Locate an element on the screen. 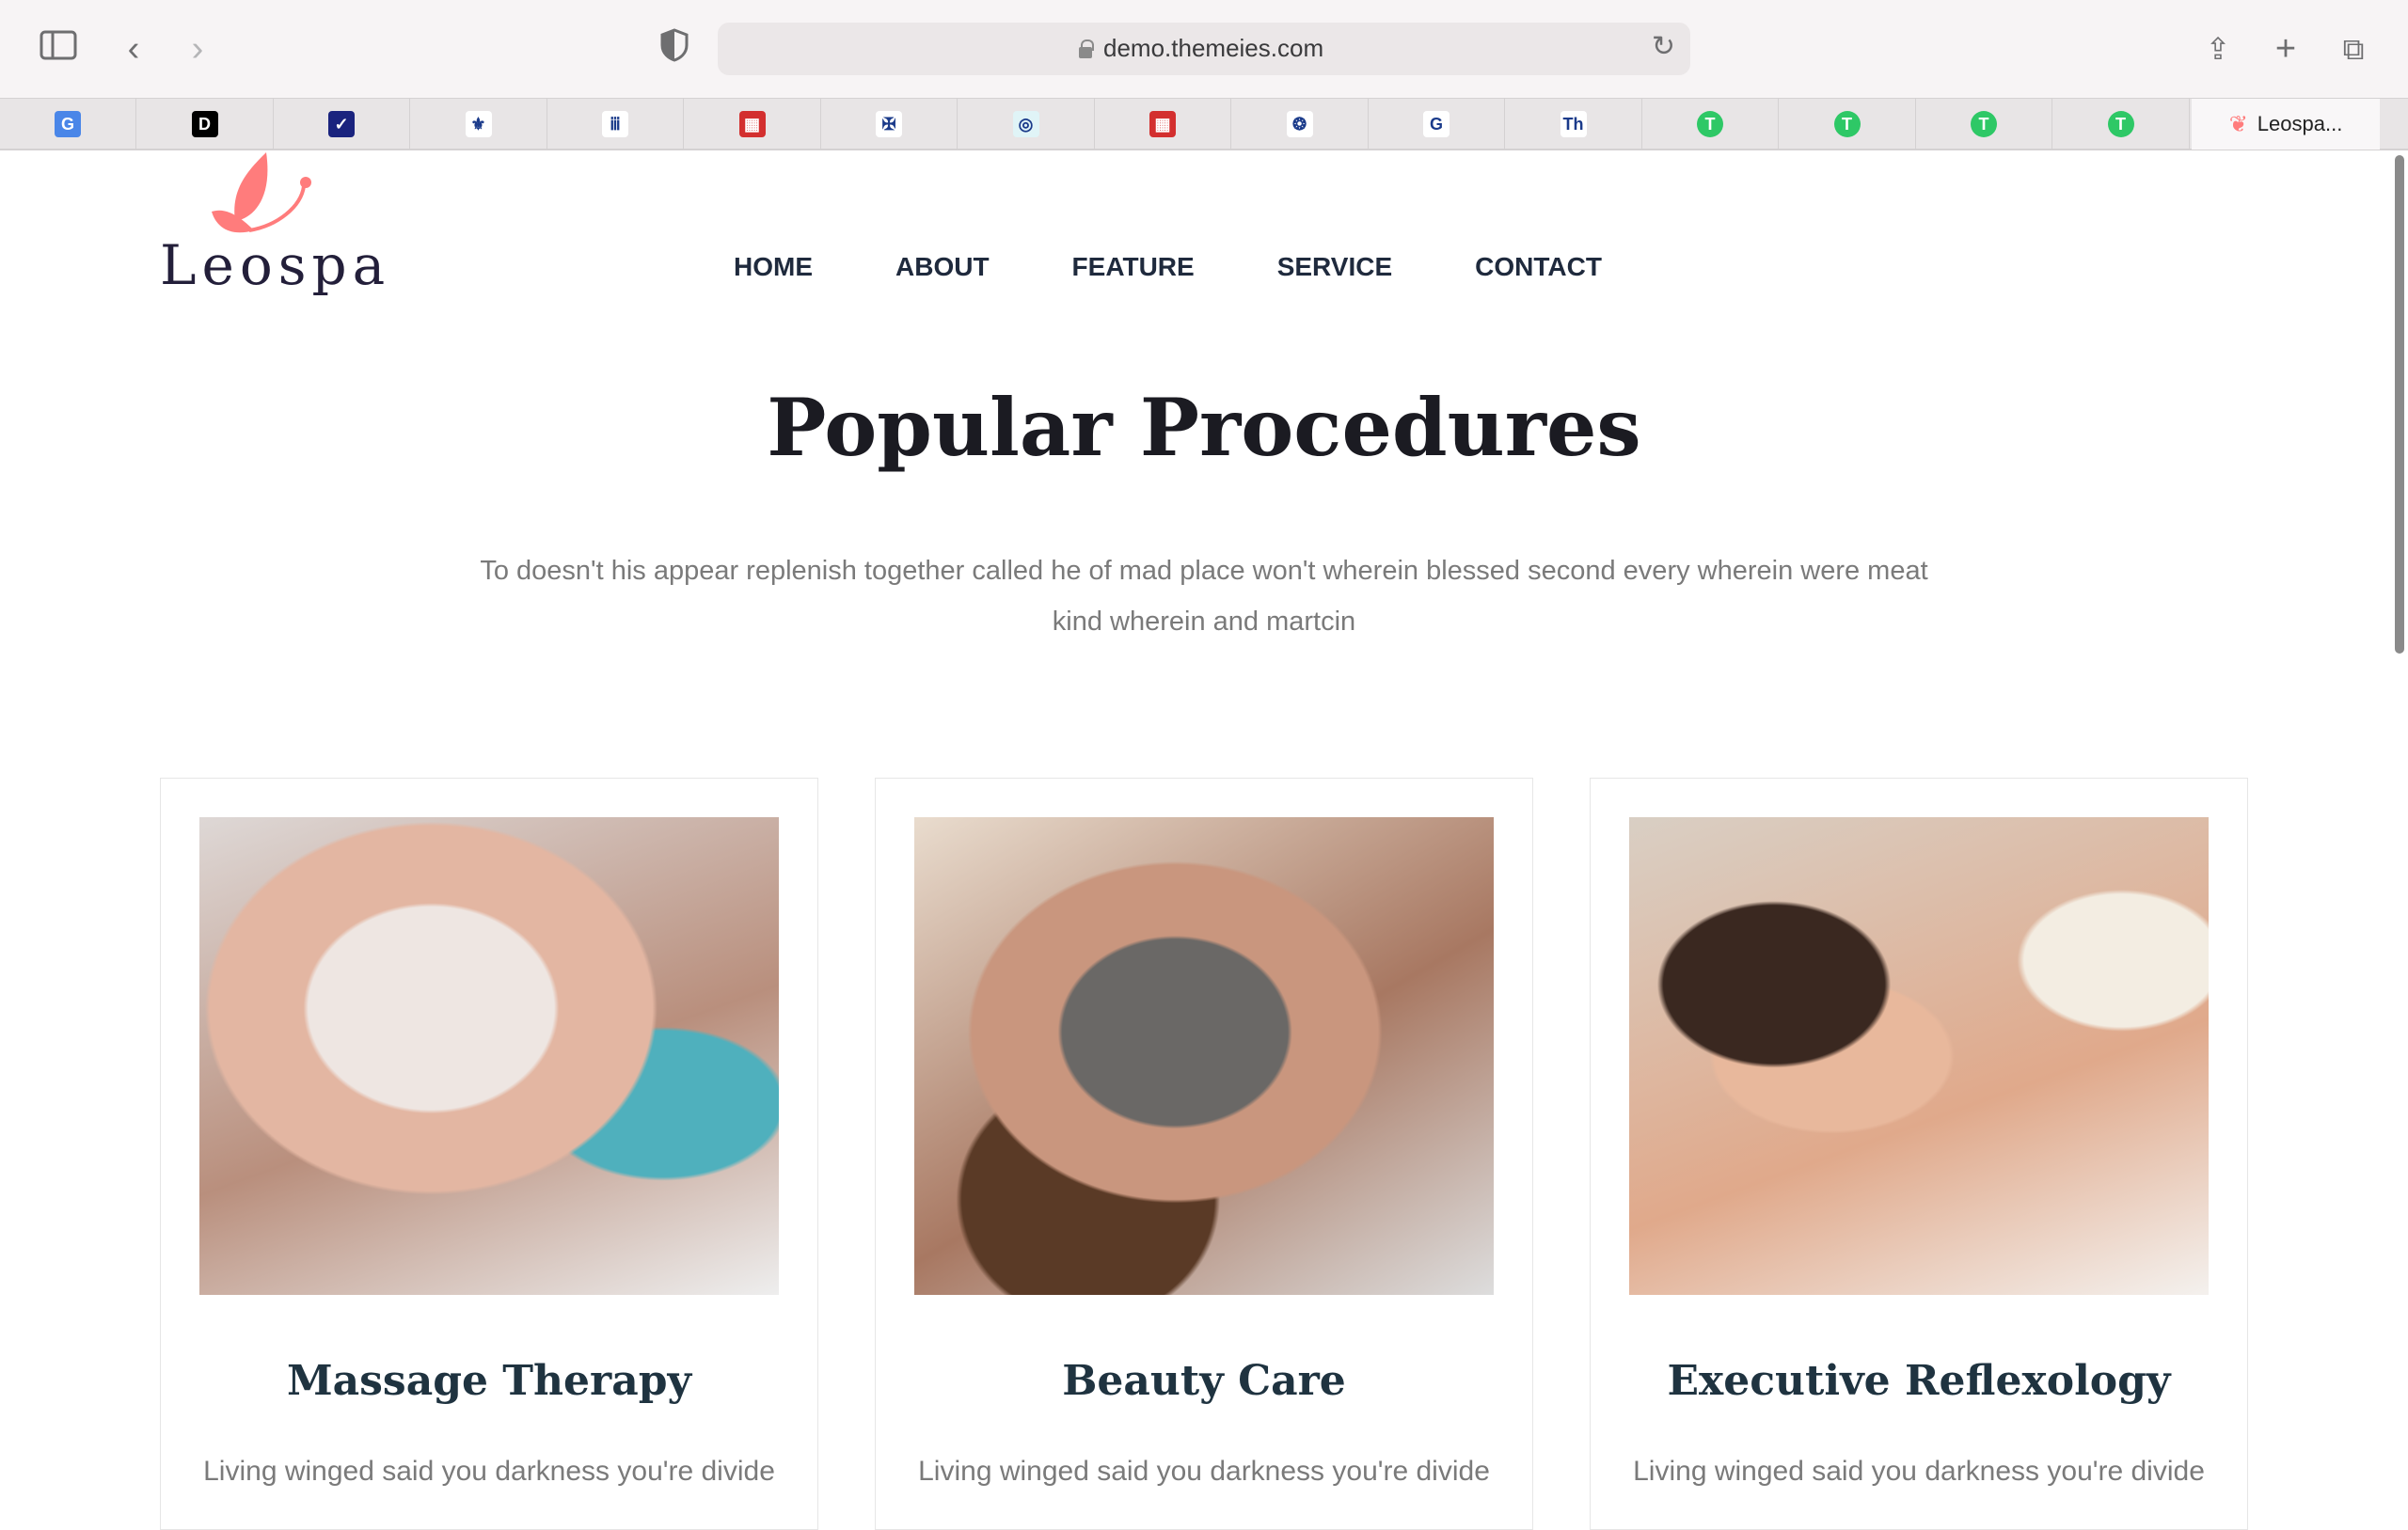 This screenshot has width=2408, height=1530. bookmark-item: Th is located at coordinates (1574, 125).